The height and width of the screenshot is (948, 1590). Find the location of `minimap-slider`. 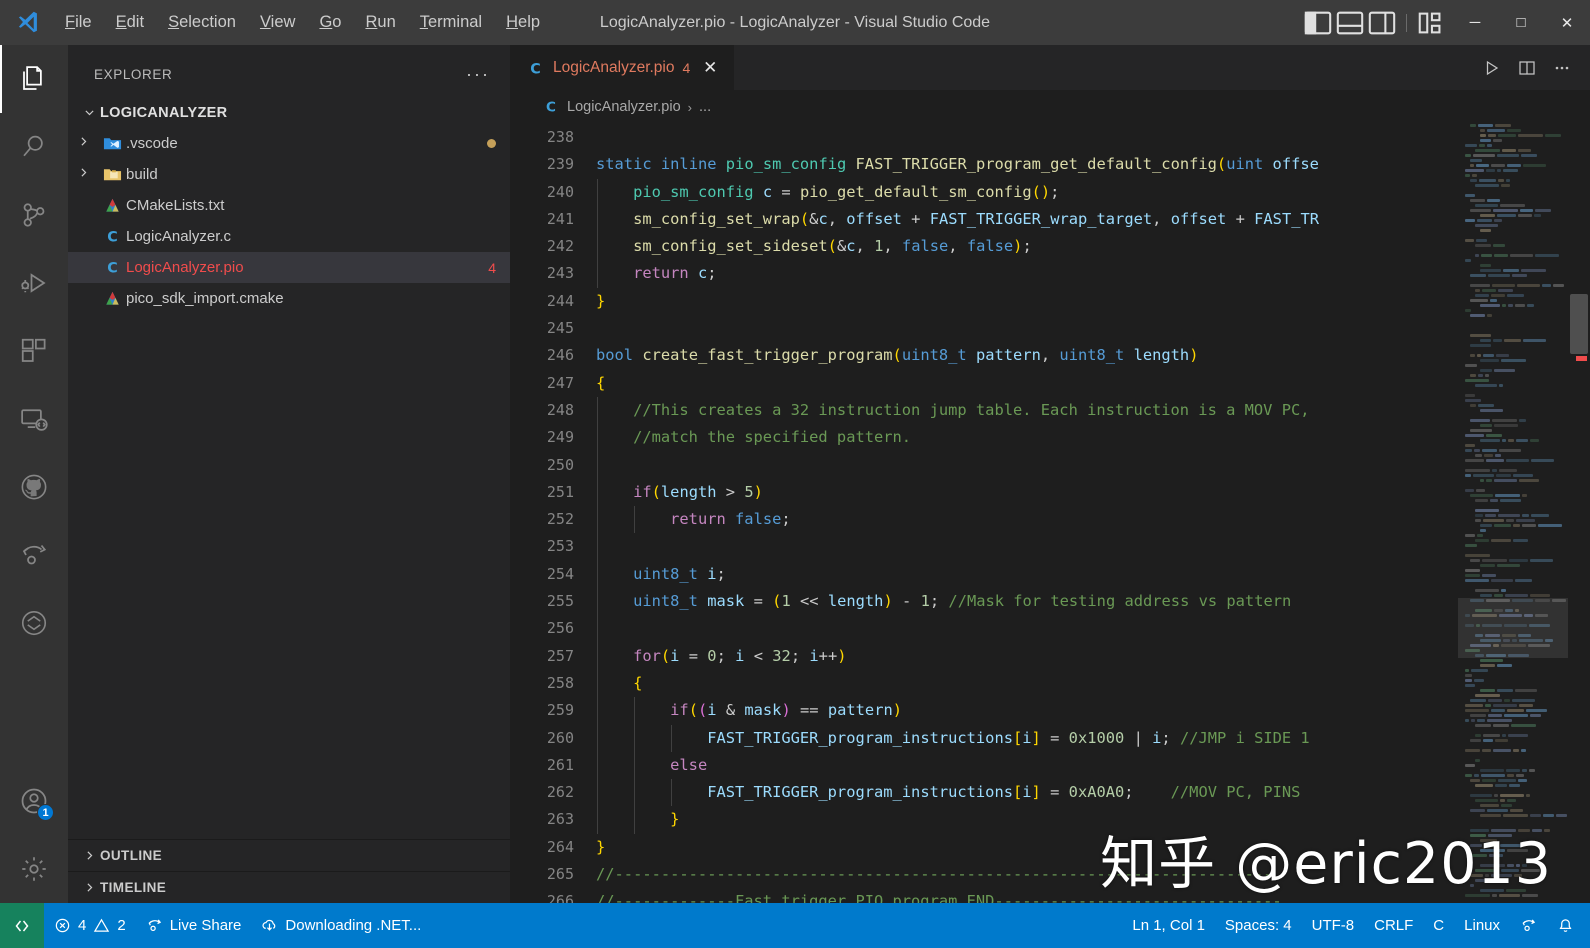

minimap-slider is located at coordinates (1513, 628).